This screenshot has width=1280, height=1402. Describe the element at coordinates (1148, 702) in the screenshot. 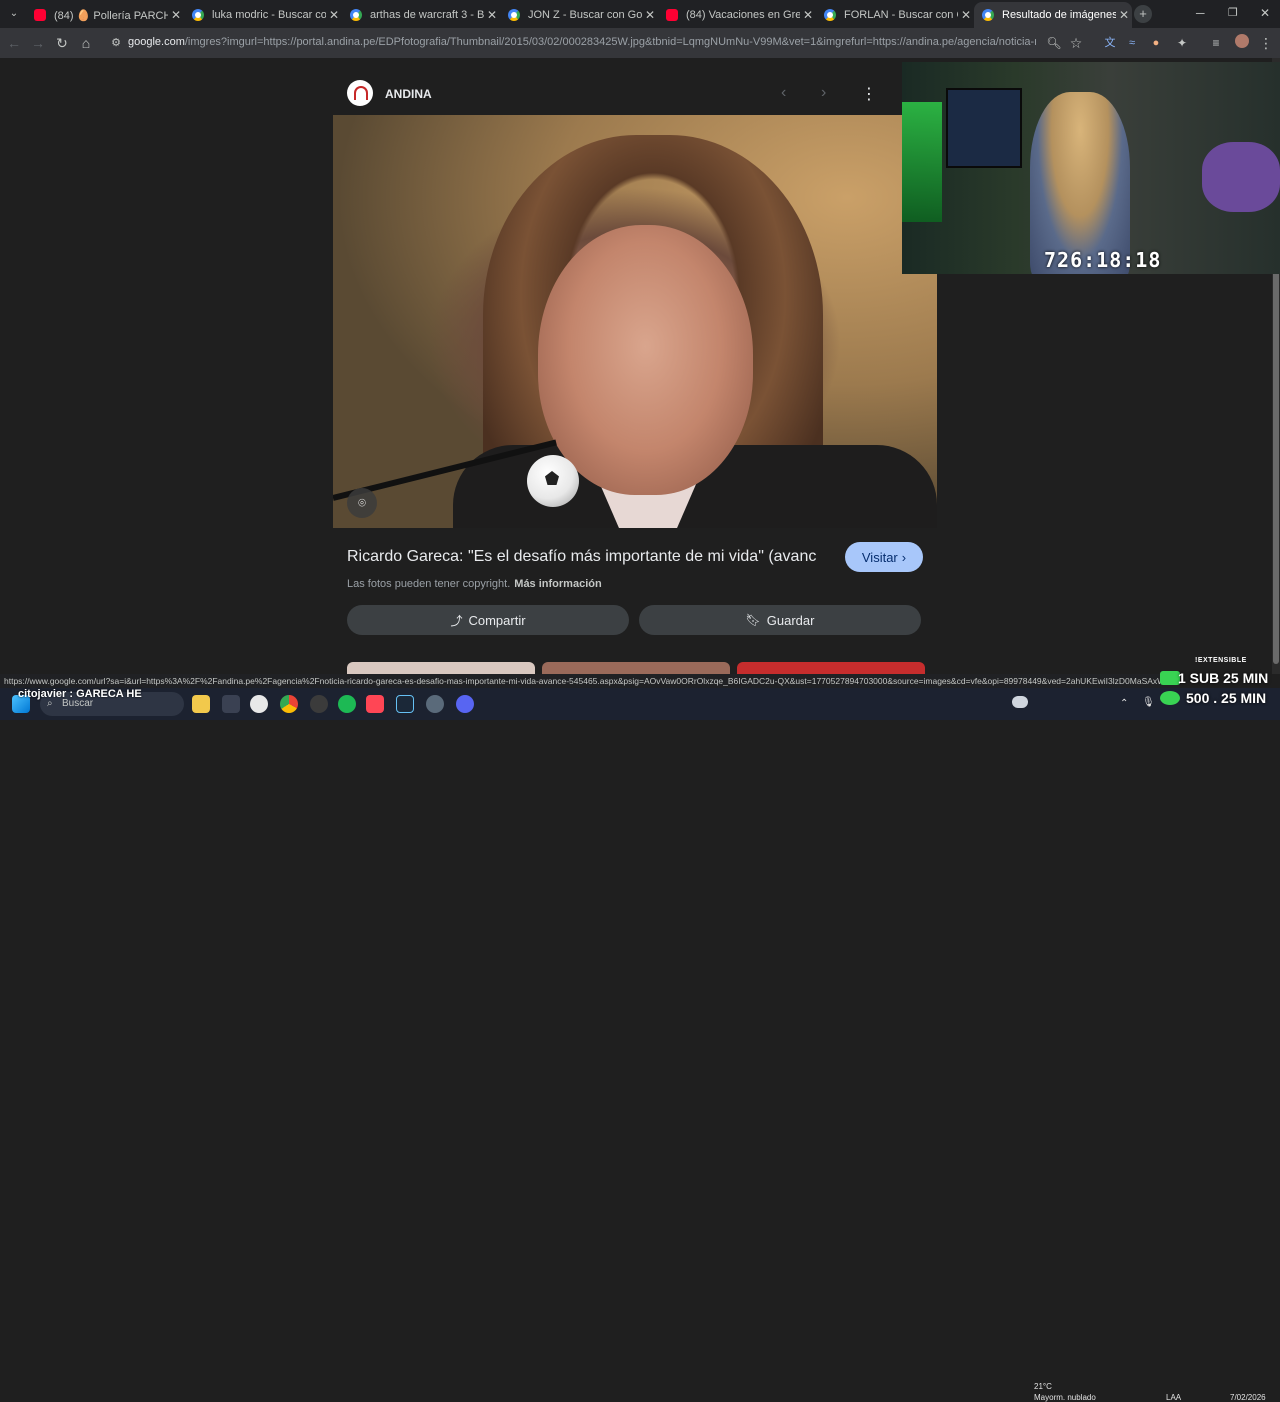

I see `microphone-icon: 🎙︎` at that location.